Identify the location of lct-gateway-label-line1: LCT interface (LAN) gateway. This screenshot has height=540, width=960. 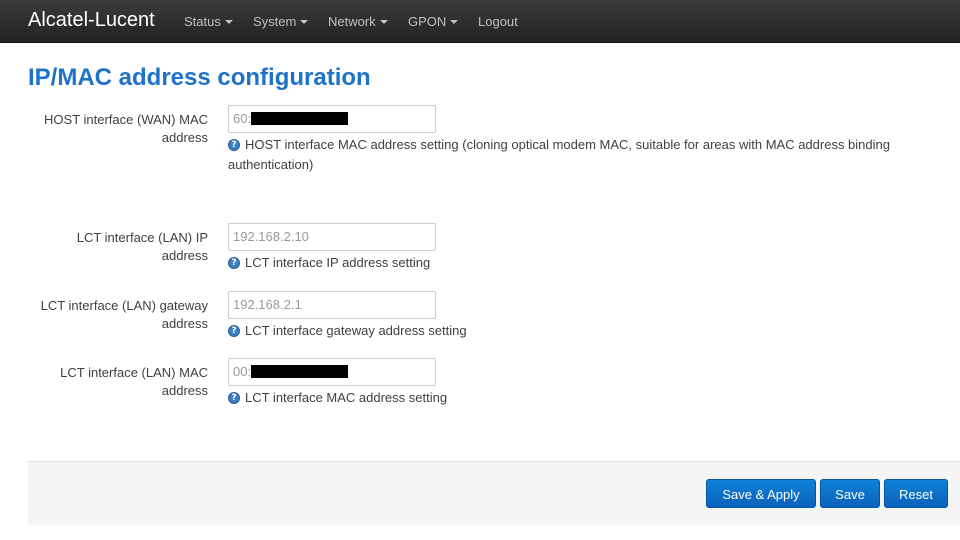
(124, 305).